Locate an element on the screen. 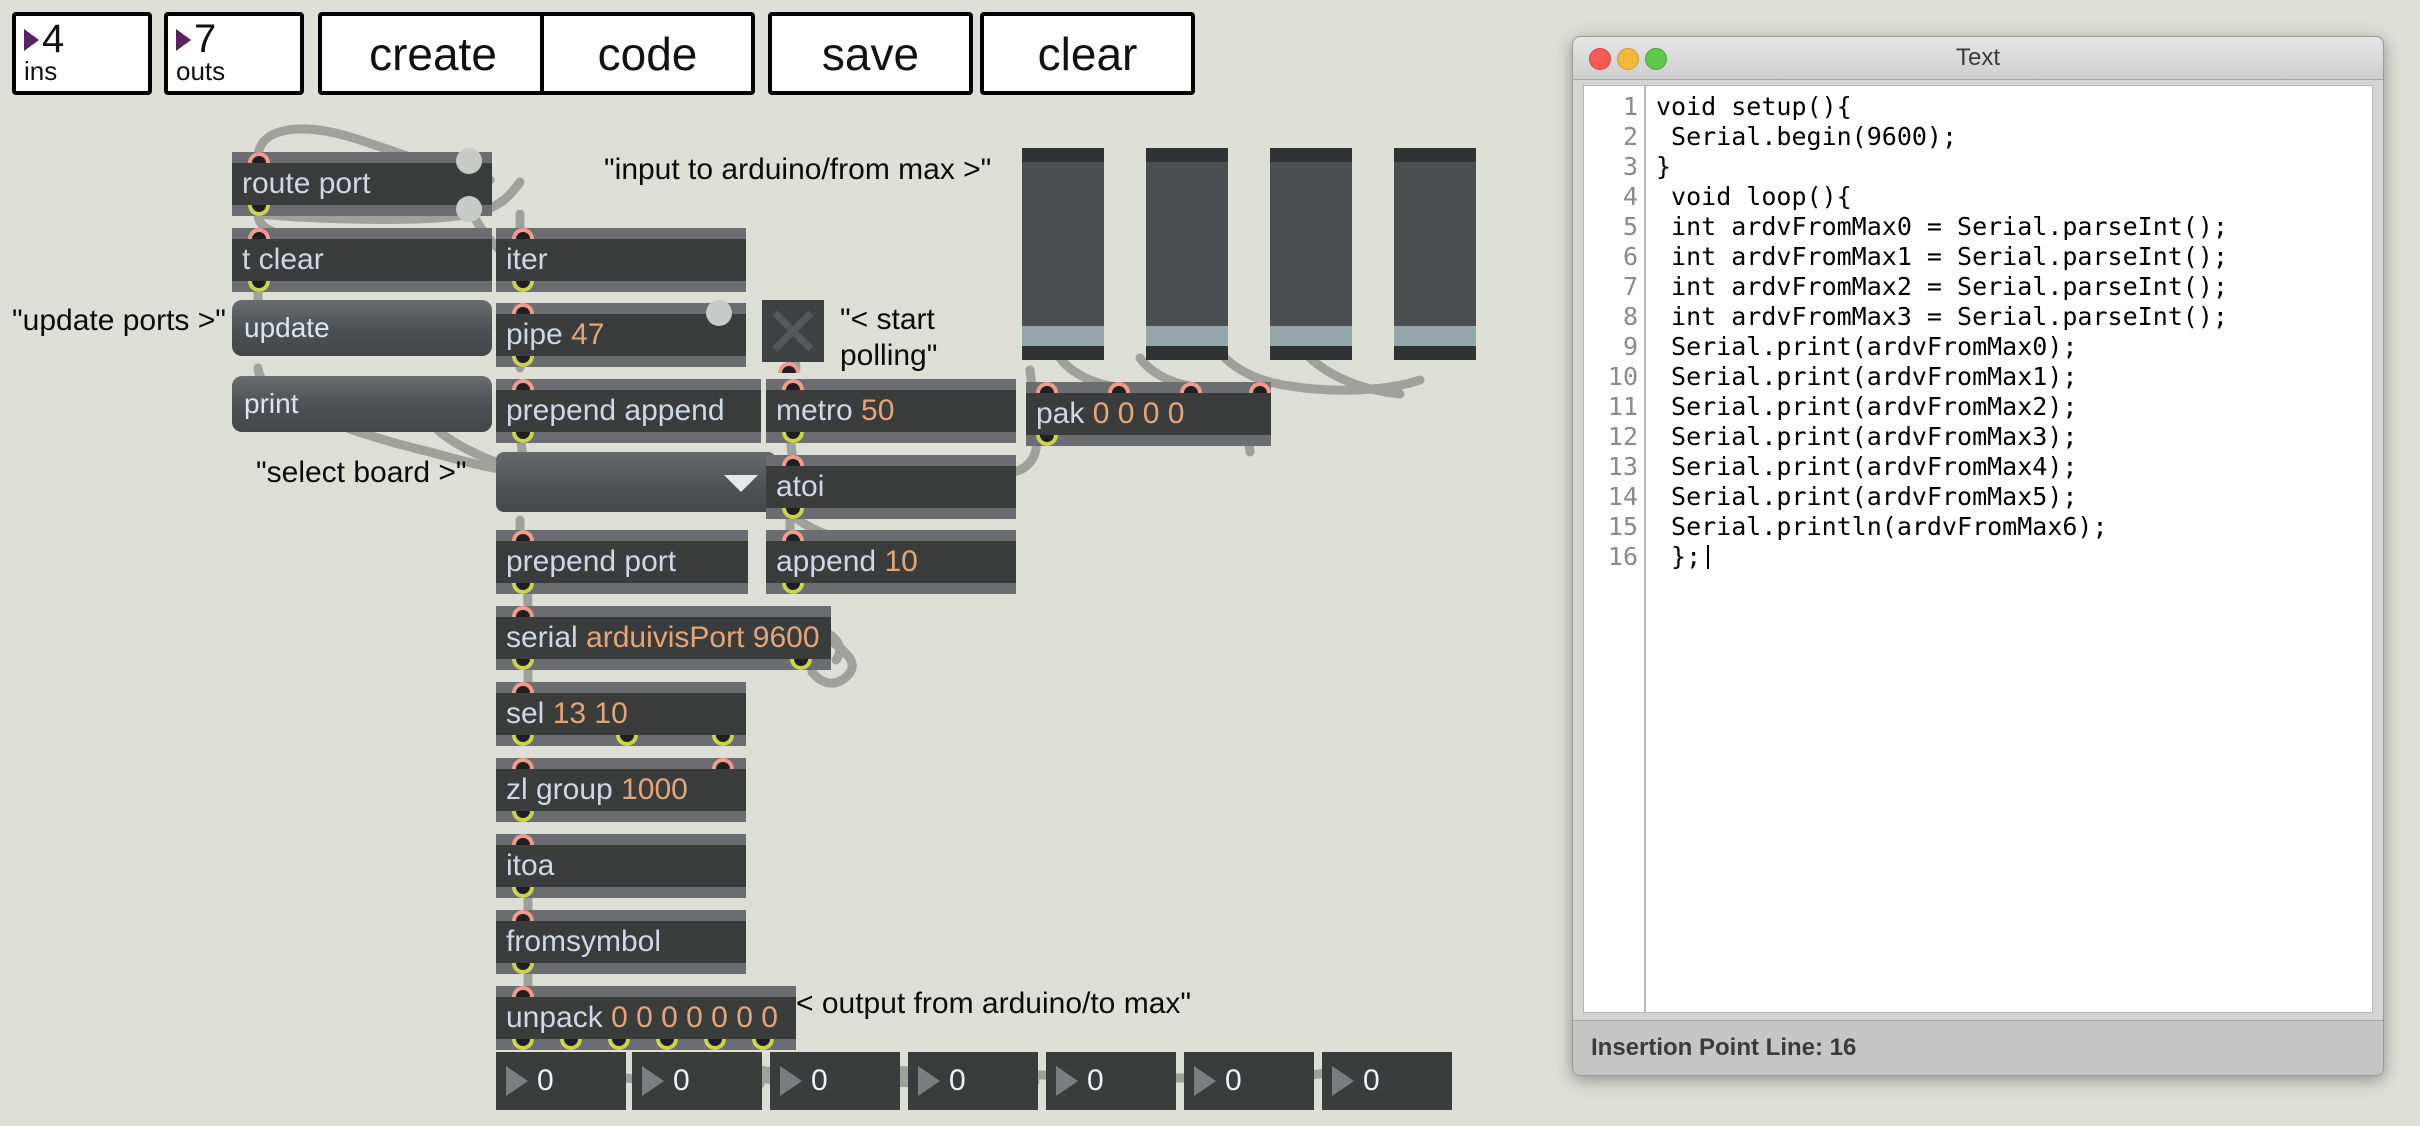 The height and width of the screenshot is (1126, 2420). outlet-dot-icon is located at coordinates (469, 209).